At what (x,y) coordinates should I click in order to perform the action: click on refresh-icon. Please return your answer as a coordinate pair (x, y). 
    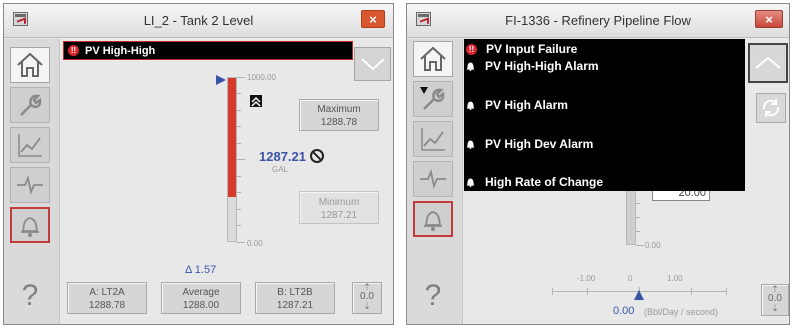
    Looking at the image, I should click on (771, 108).